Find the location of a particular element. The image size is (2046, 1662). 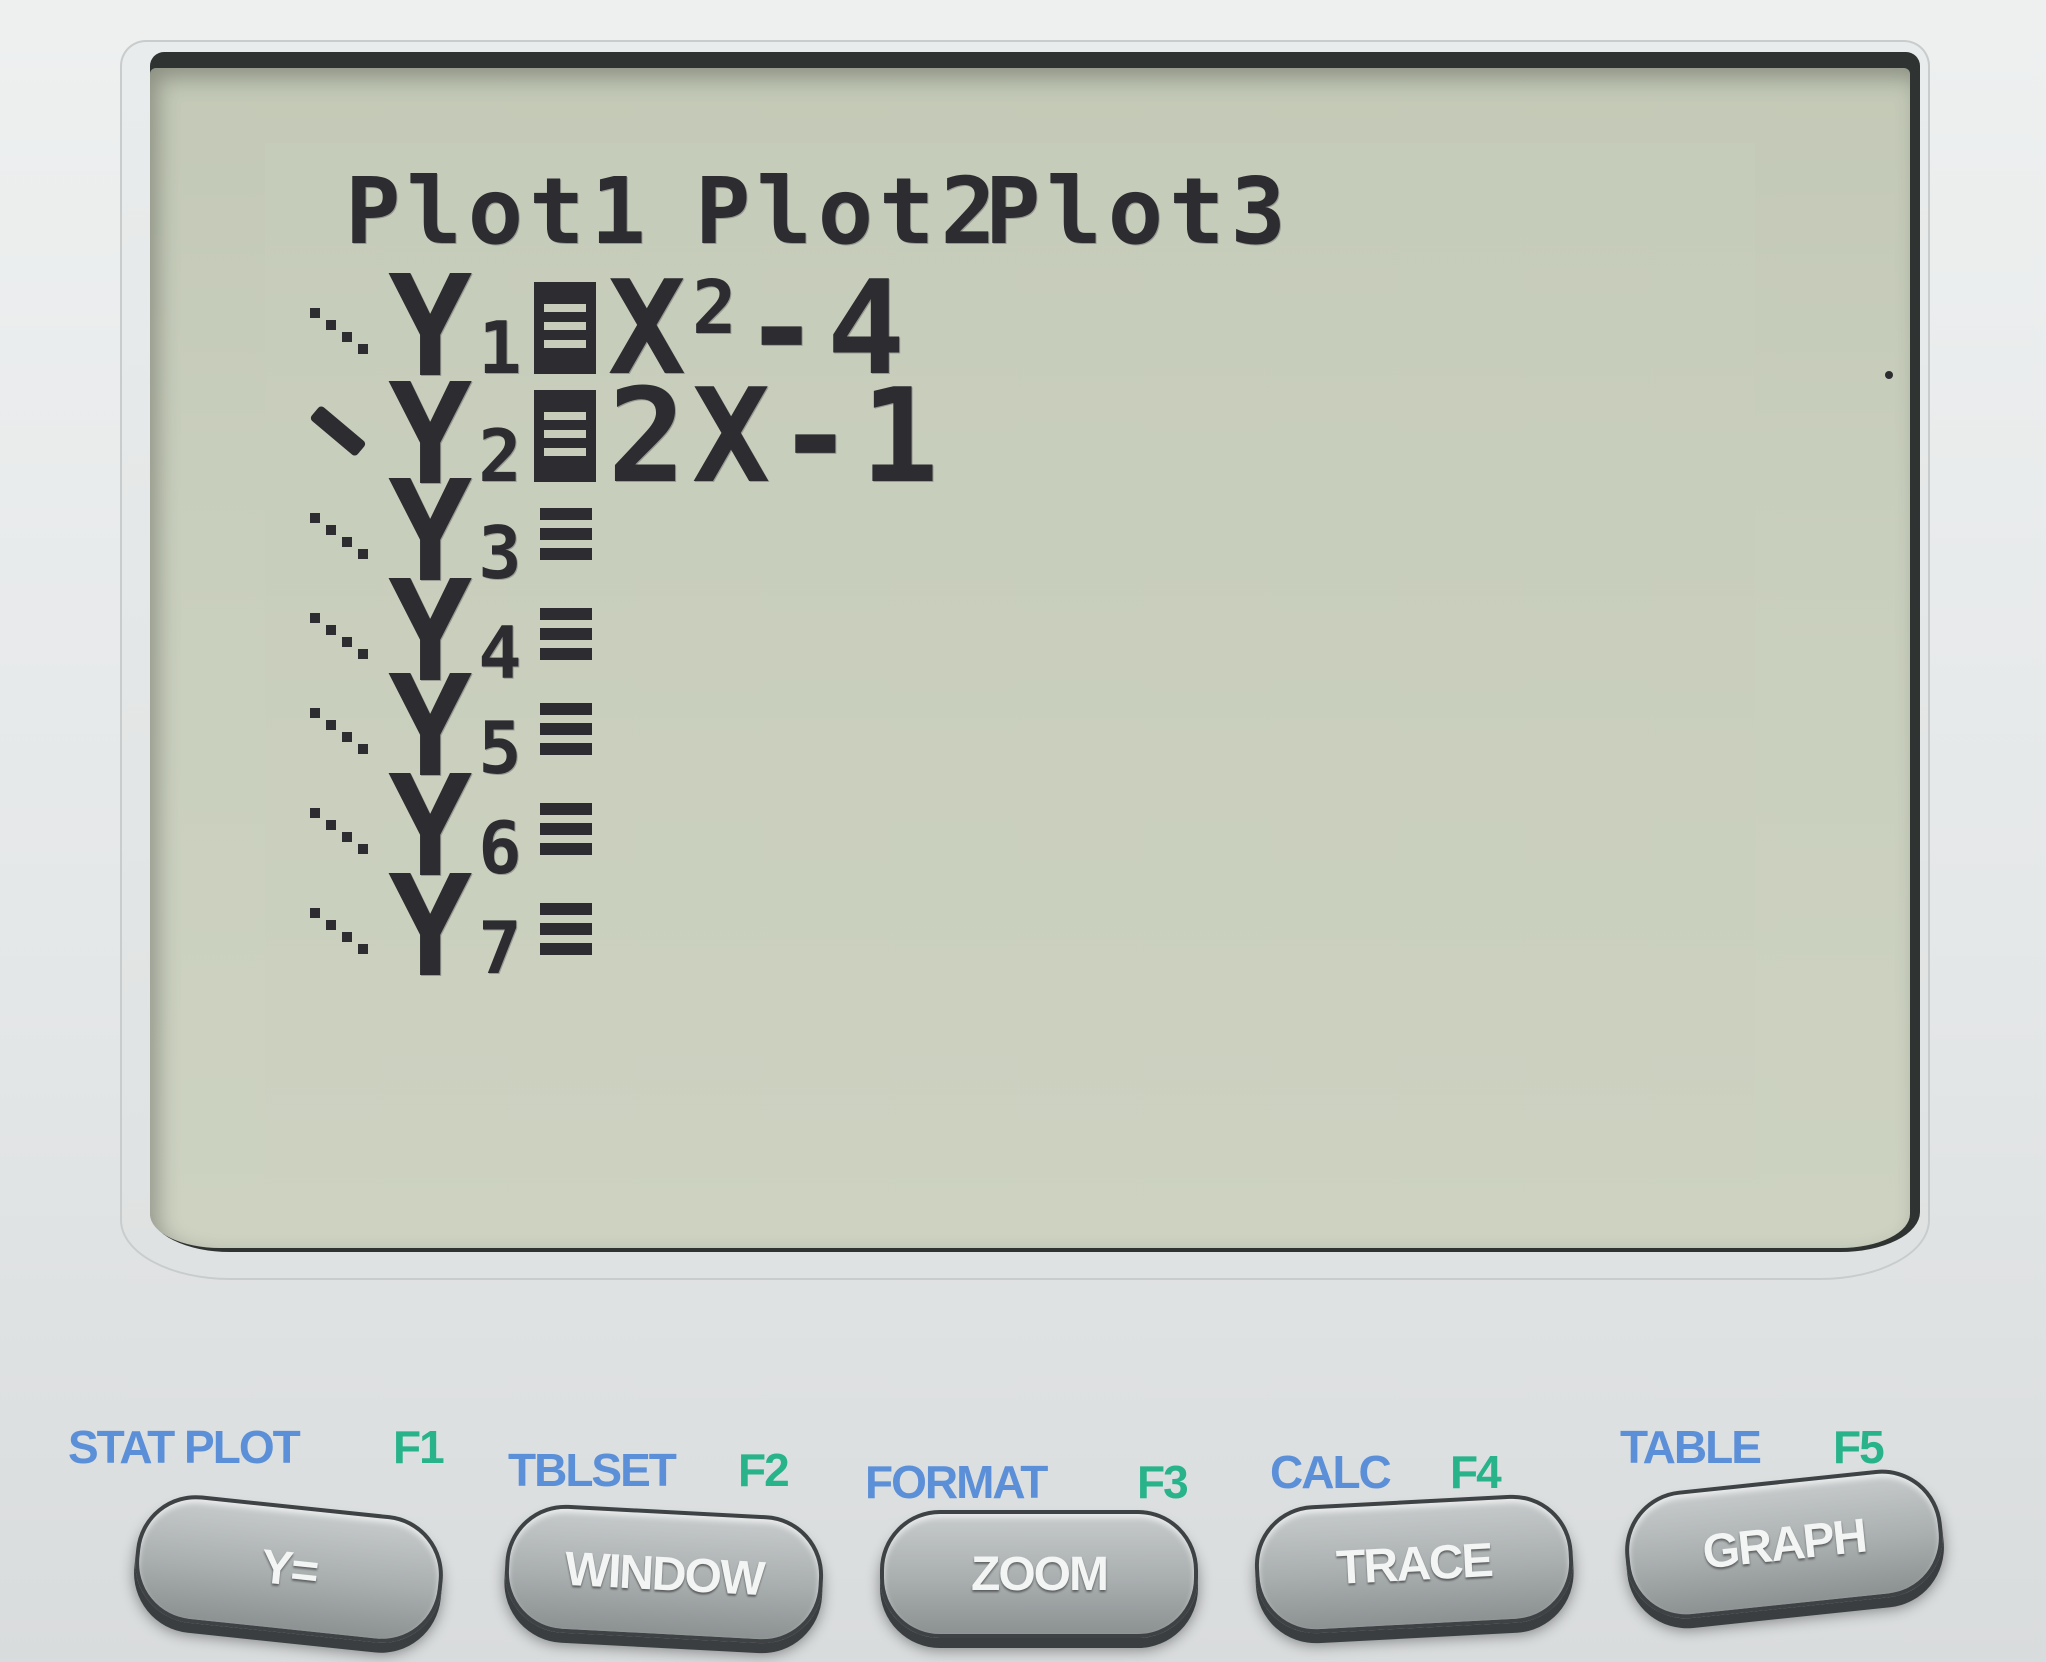

function-name: Y is located at coordinates (430, 927).